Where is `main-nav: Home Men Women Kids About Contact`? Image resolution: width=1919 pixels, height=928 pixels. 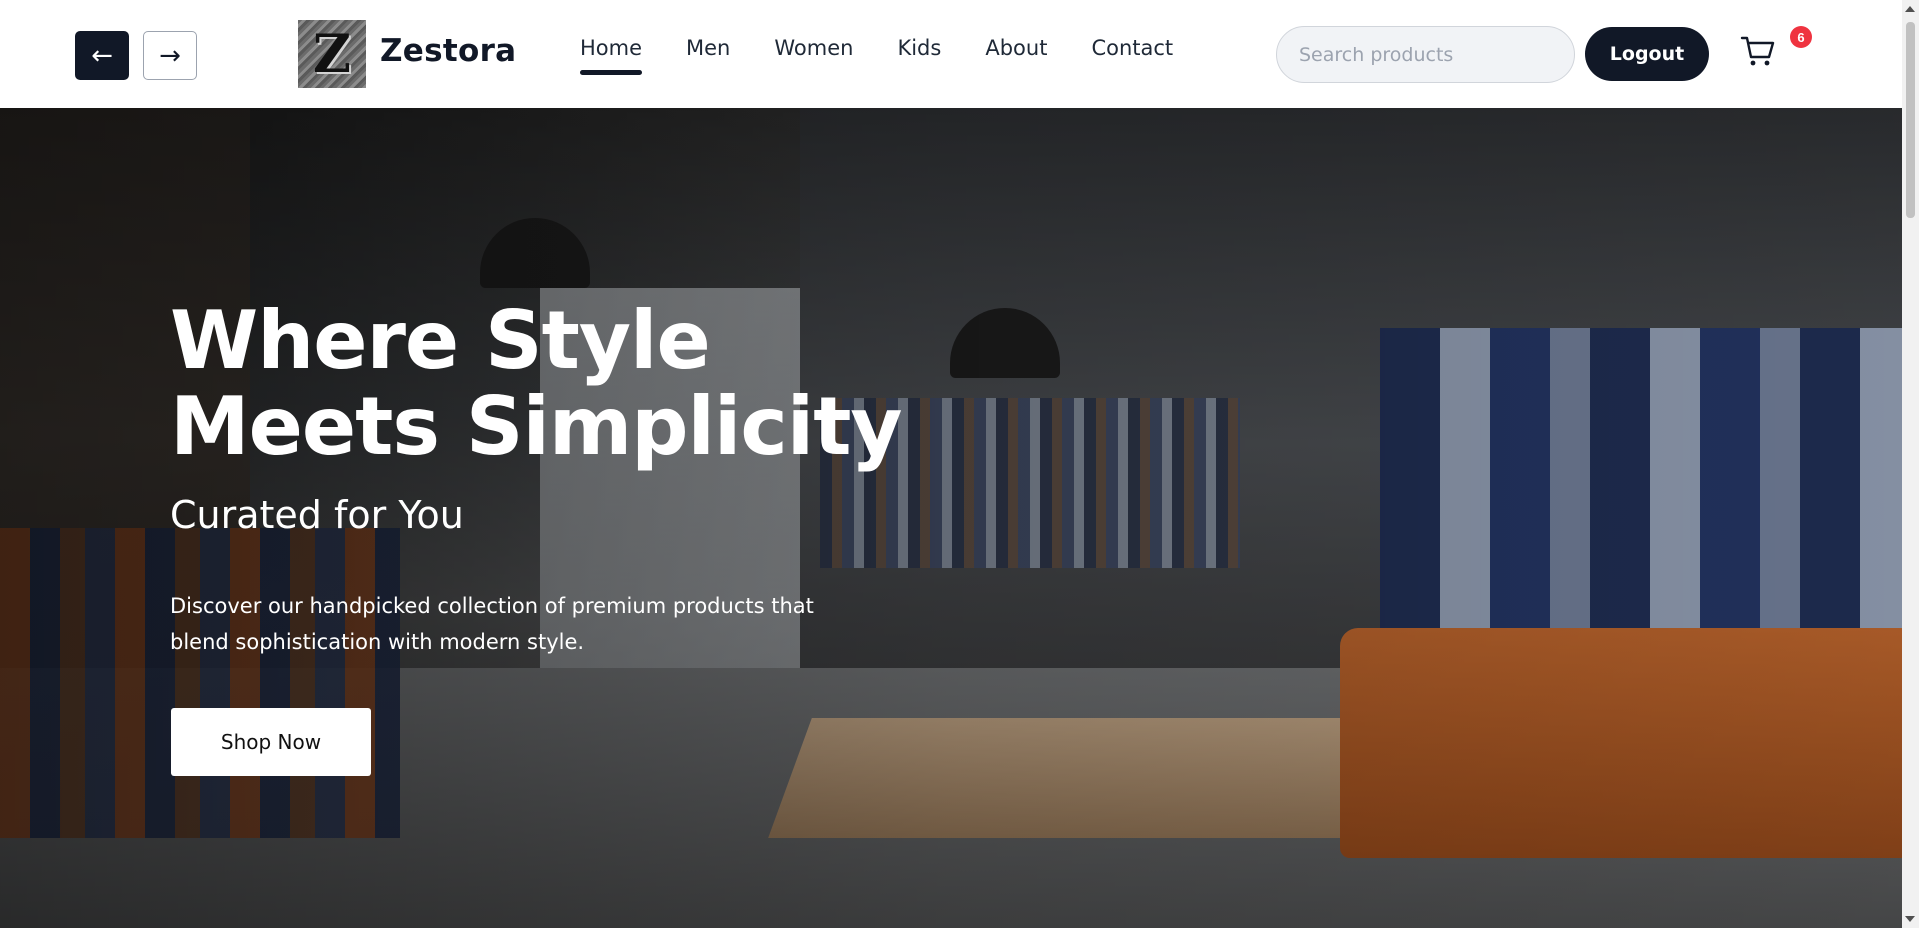
main-nav: Home Men Women Kids About Contact is located at coordinates (898, 55).